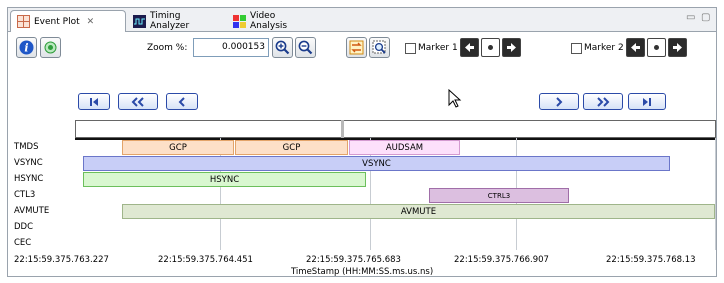  What do you see at coordinates (167, 48) in the screenshot?
I see `zoom-label: Zoom %:` at bounding box center [167, 48].